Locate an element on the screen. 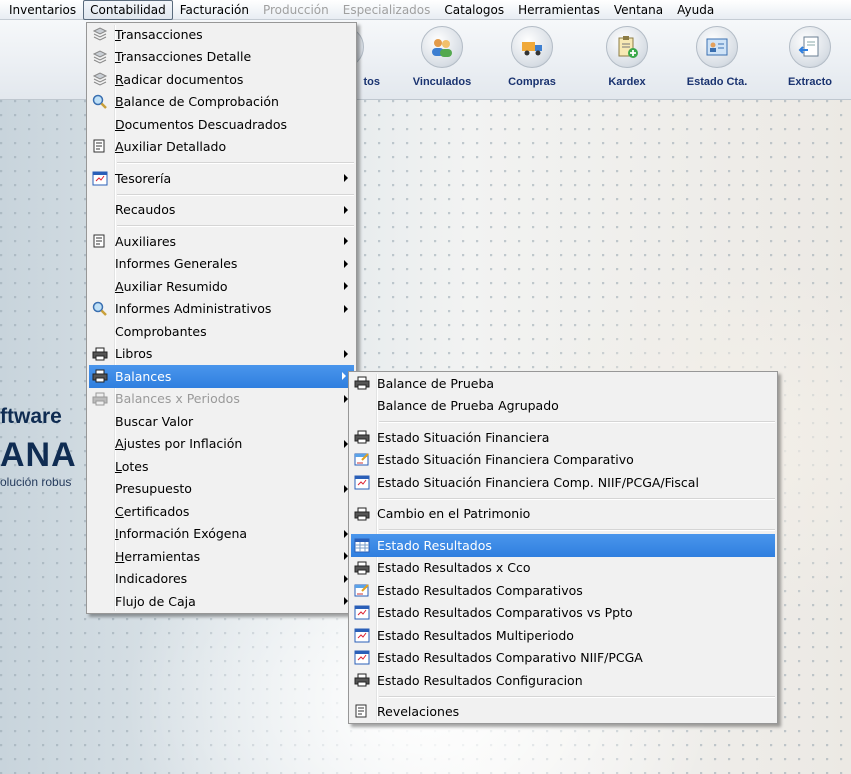 This screenshot has height=774, width=851. menu-item-informes-administrativos: Informes Administrativos is located at coordinates (221, 309).